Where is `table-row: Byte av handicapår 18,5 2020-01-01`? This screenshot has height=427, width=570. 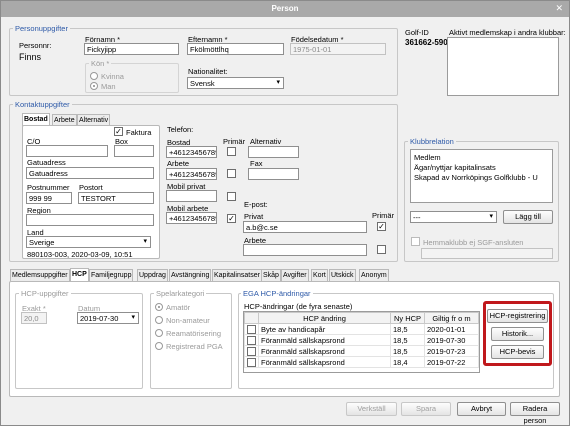 table-row: Byte av handicapår 18,5 2020-01-01 is located at coordinates (361, 329).